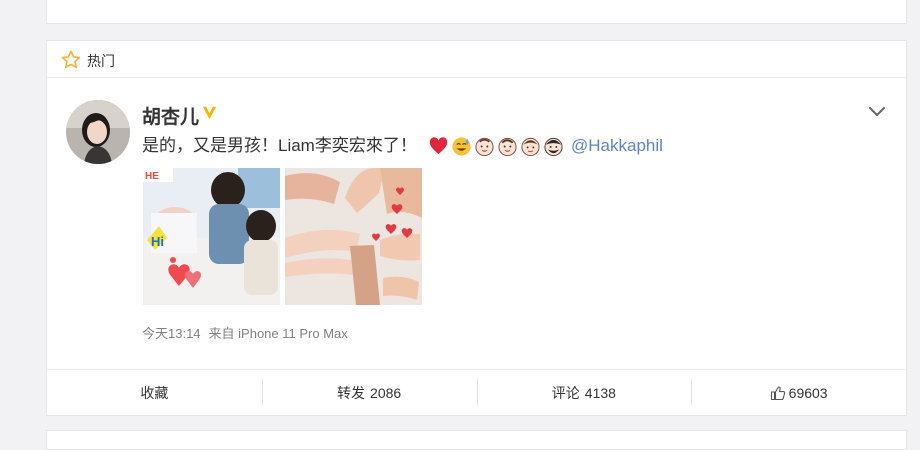 This screenshot has height=450, width=920. What do you see at coordinates (777, 392) in the screenshot?
I see `thumbs-up-icon` at bounding box center [777, 392].